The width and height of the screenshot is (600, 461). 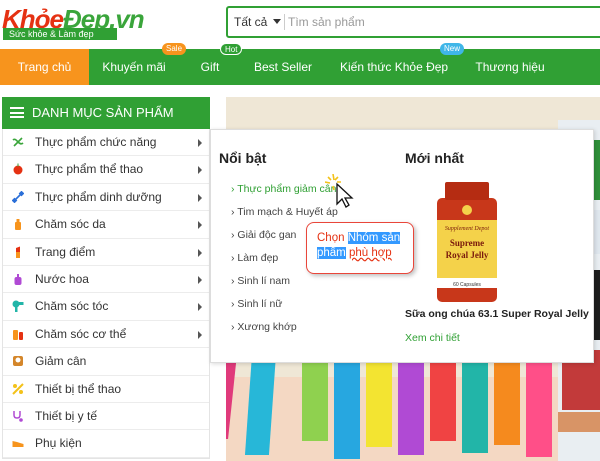 I want to click on bottle-brand-text: Supplement Depot, so click(x=467, y=229).